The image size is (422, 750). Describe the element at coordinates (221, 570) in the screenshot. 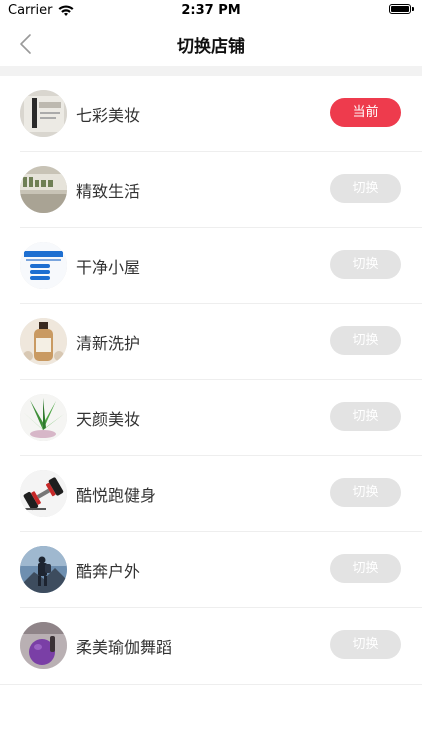

I see `store-row: 酷奔户外 切换` at that location.